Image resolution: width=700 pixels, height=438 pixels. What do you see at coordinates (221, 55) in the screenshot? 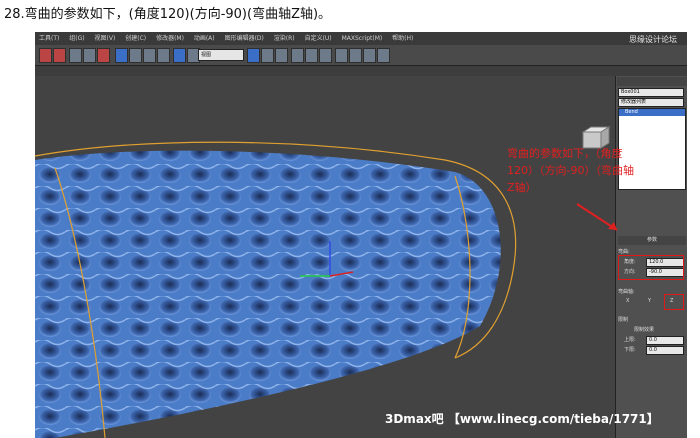
I see `reference-coordinate-dropdown: 视图` at bounding box center [221, 55].